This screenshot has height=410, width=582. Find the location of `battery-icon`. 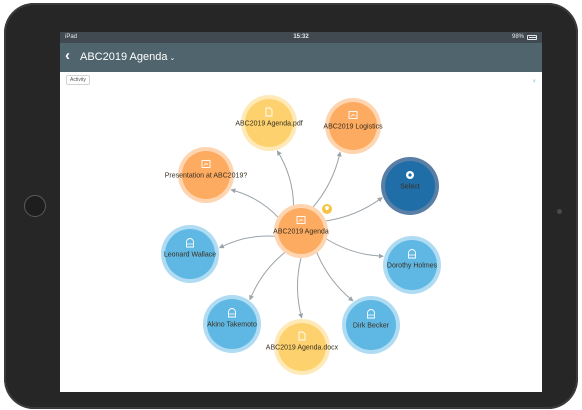

battery-icon is located at coordinates (532, 37).